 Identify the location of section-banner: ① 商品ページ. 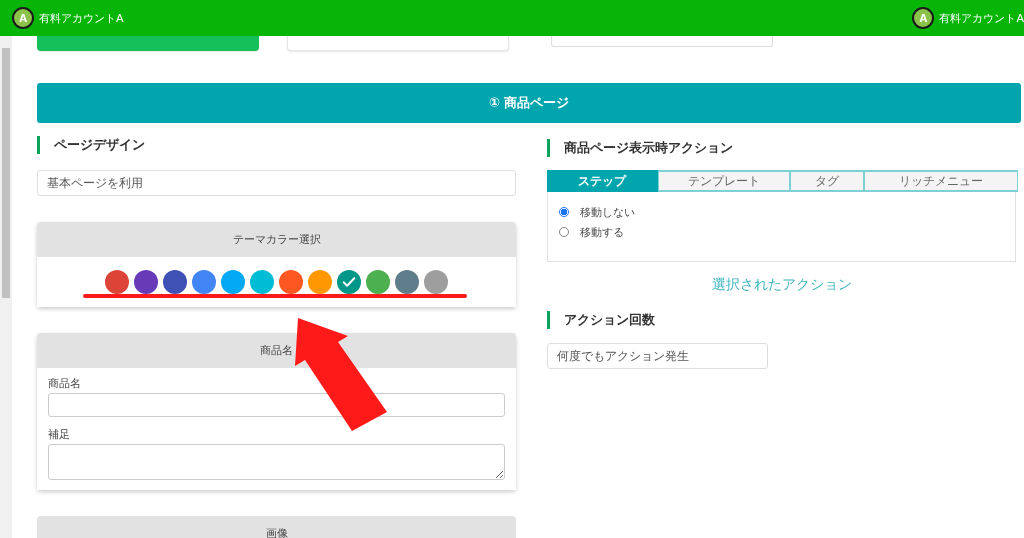
(529, 103).